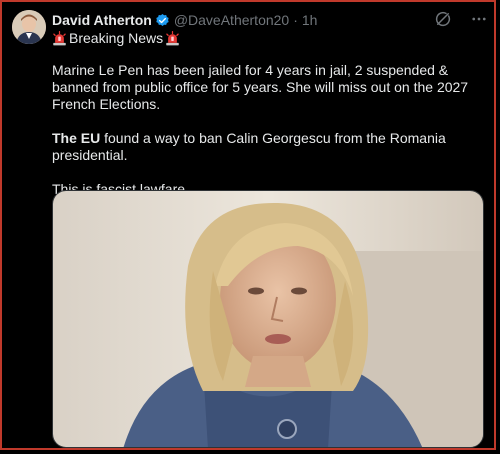 This screenshot has height=454, width=500. Describe the element at coordinates (162, 20) in the screenshot. I see `verified-badge-icon` at that location.